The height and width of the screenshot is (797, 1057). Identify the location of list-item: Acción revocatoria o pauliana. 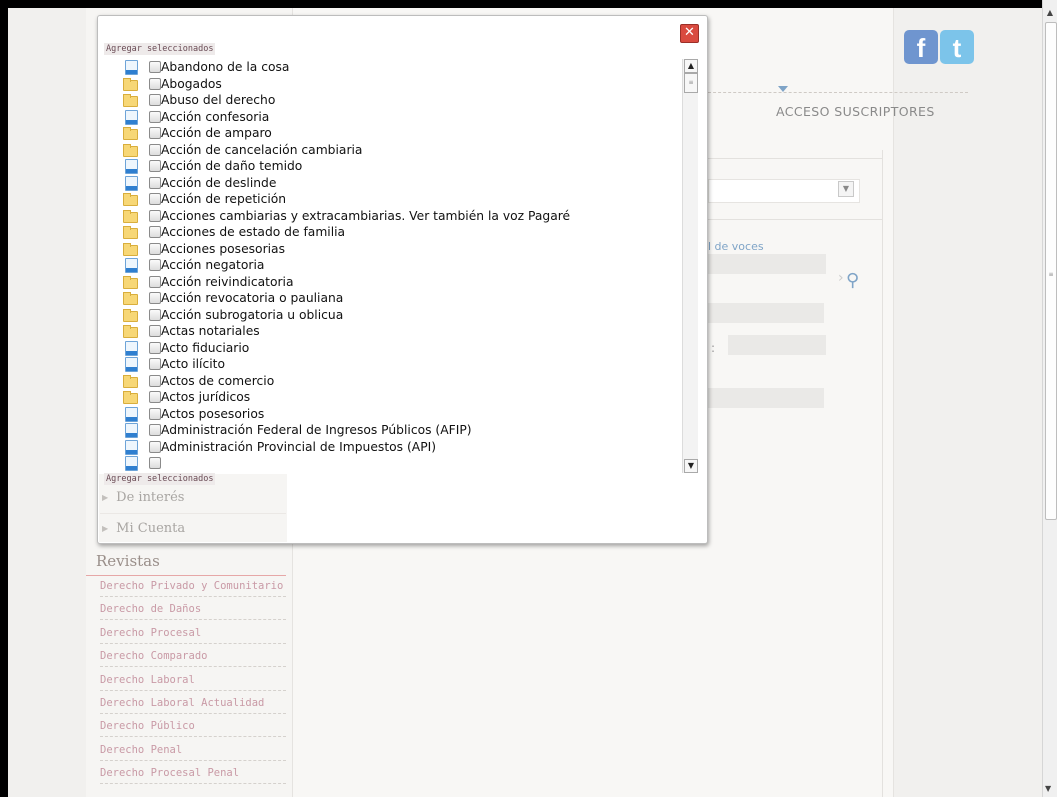
(401, 298).